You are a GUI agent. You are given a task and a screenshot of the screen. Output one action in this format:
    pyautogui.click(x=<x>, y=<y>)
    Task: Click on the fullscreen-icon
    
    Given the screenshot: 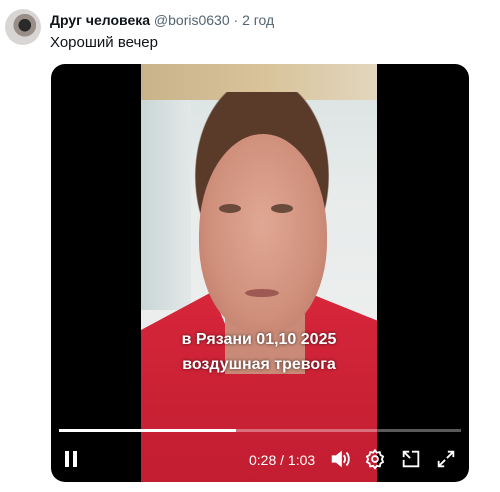 What is the action you would take?
    pyautogui.click(x=446, y=459)
    